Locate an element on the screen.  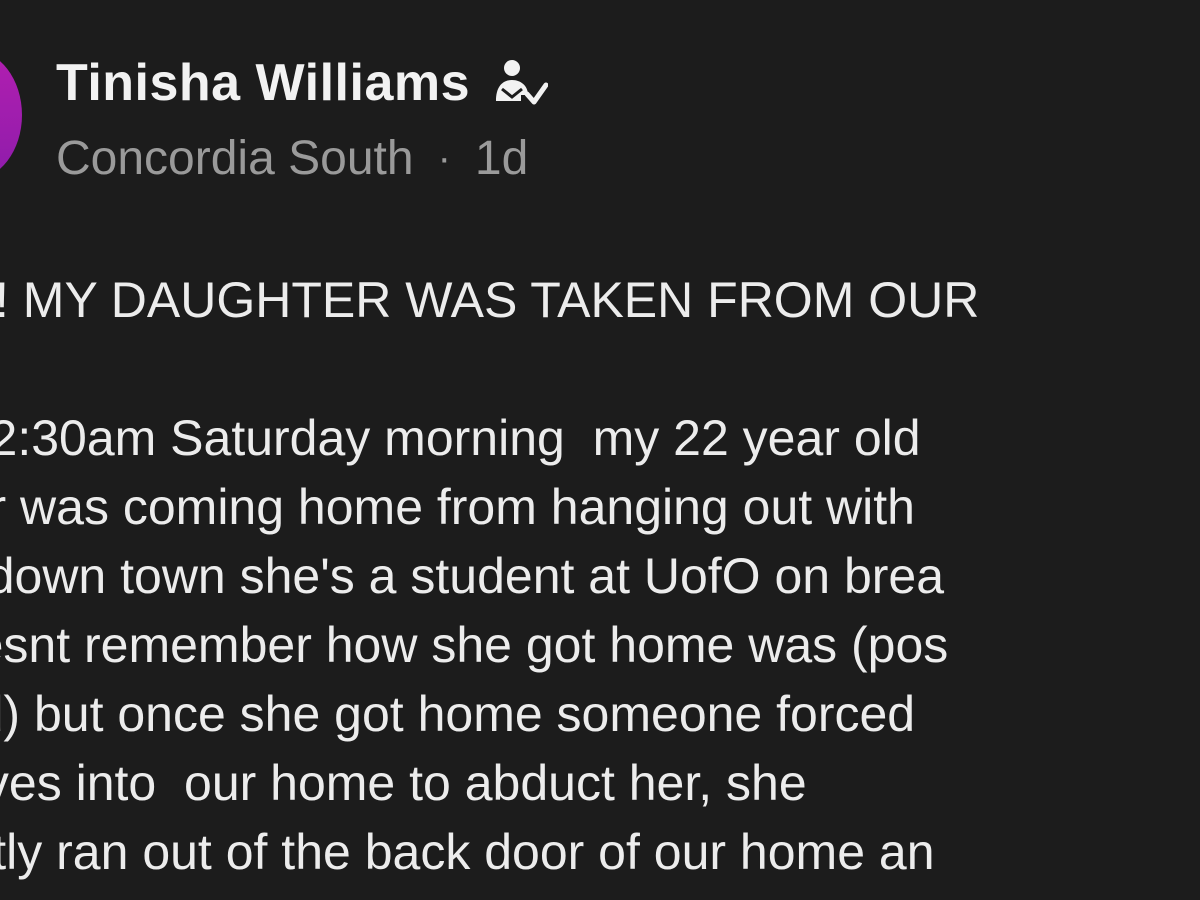
post-header: Tinisha Williams is located at coordinates (302, 83).